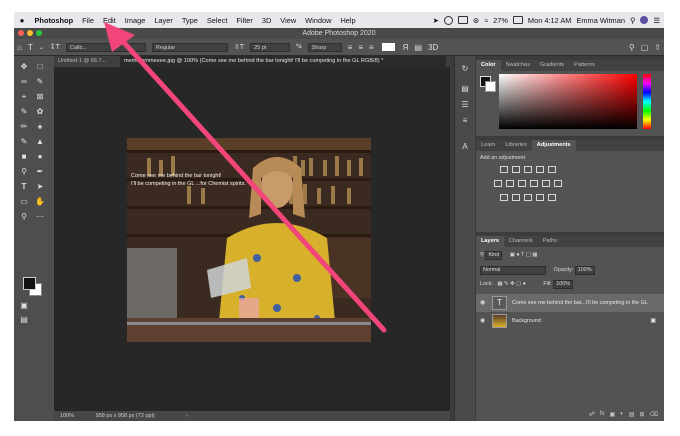 The height and width of the screenshot is (436, 680). Describe the element at coordinates (448, 20) in the screenshot. I see `timemachine-icon` at that location.